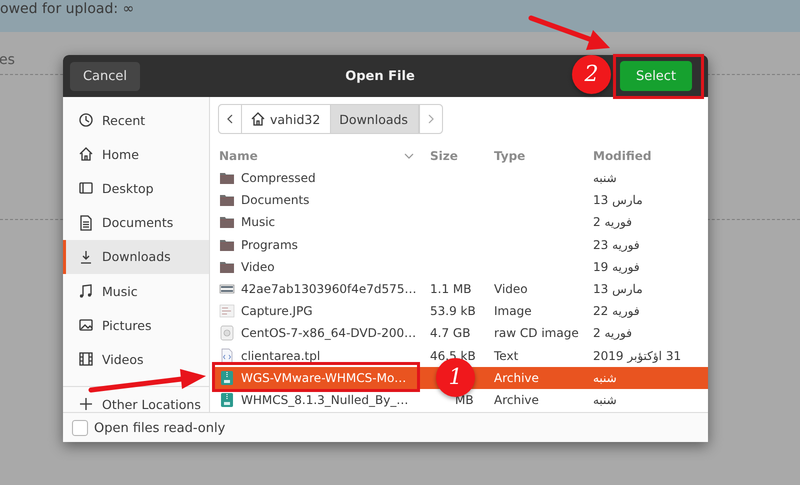 This screenshot has height=485, width=800. I want to click on modified-date: فوریه 23, so click(616, 245).